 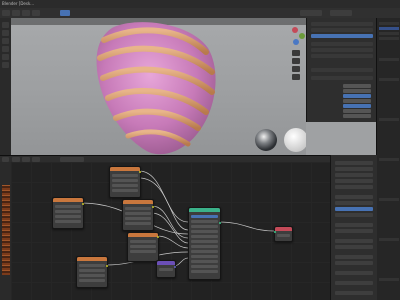 I want to click on mapping-node, so click(x=166, y=269).